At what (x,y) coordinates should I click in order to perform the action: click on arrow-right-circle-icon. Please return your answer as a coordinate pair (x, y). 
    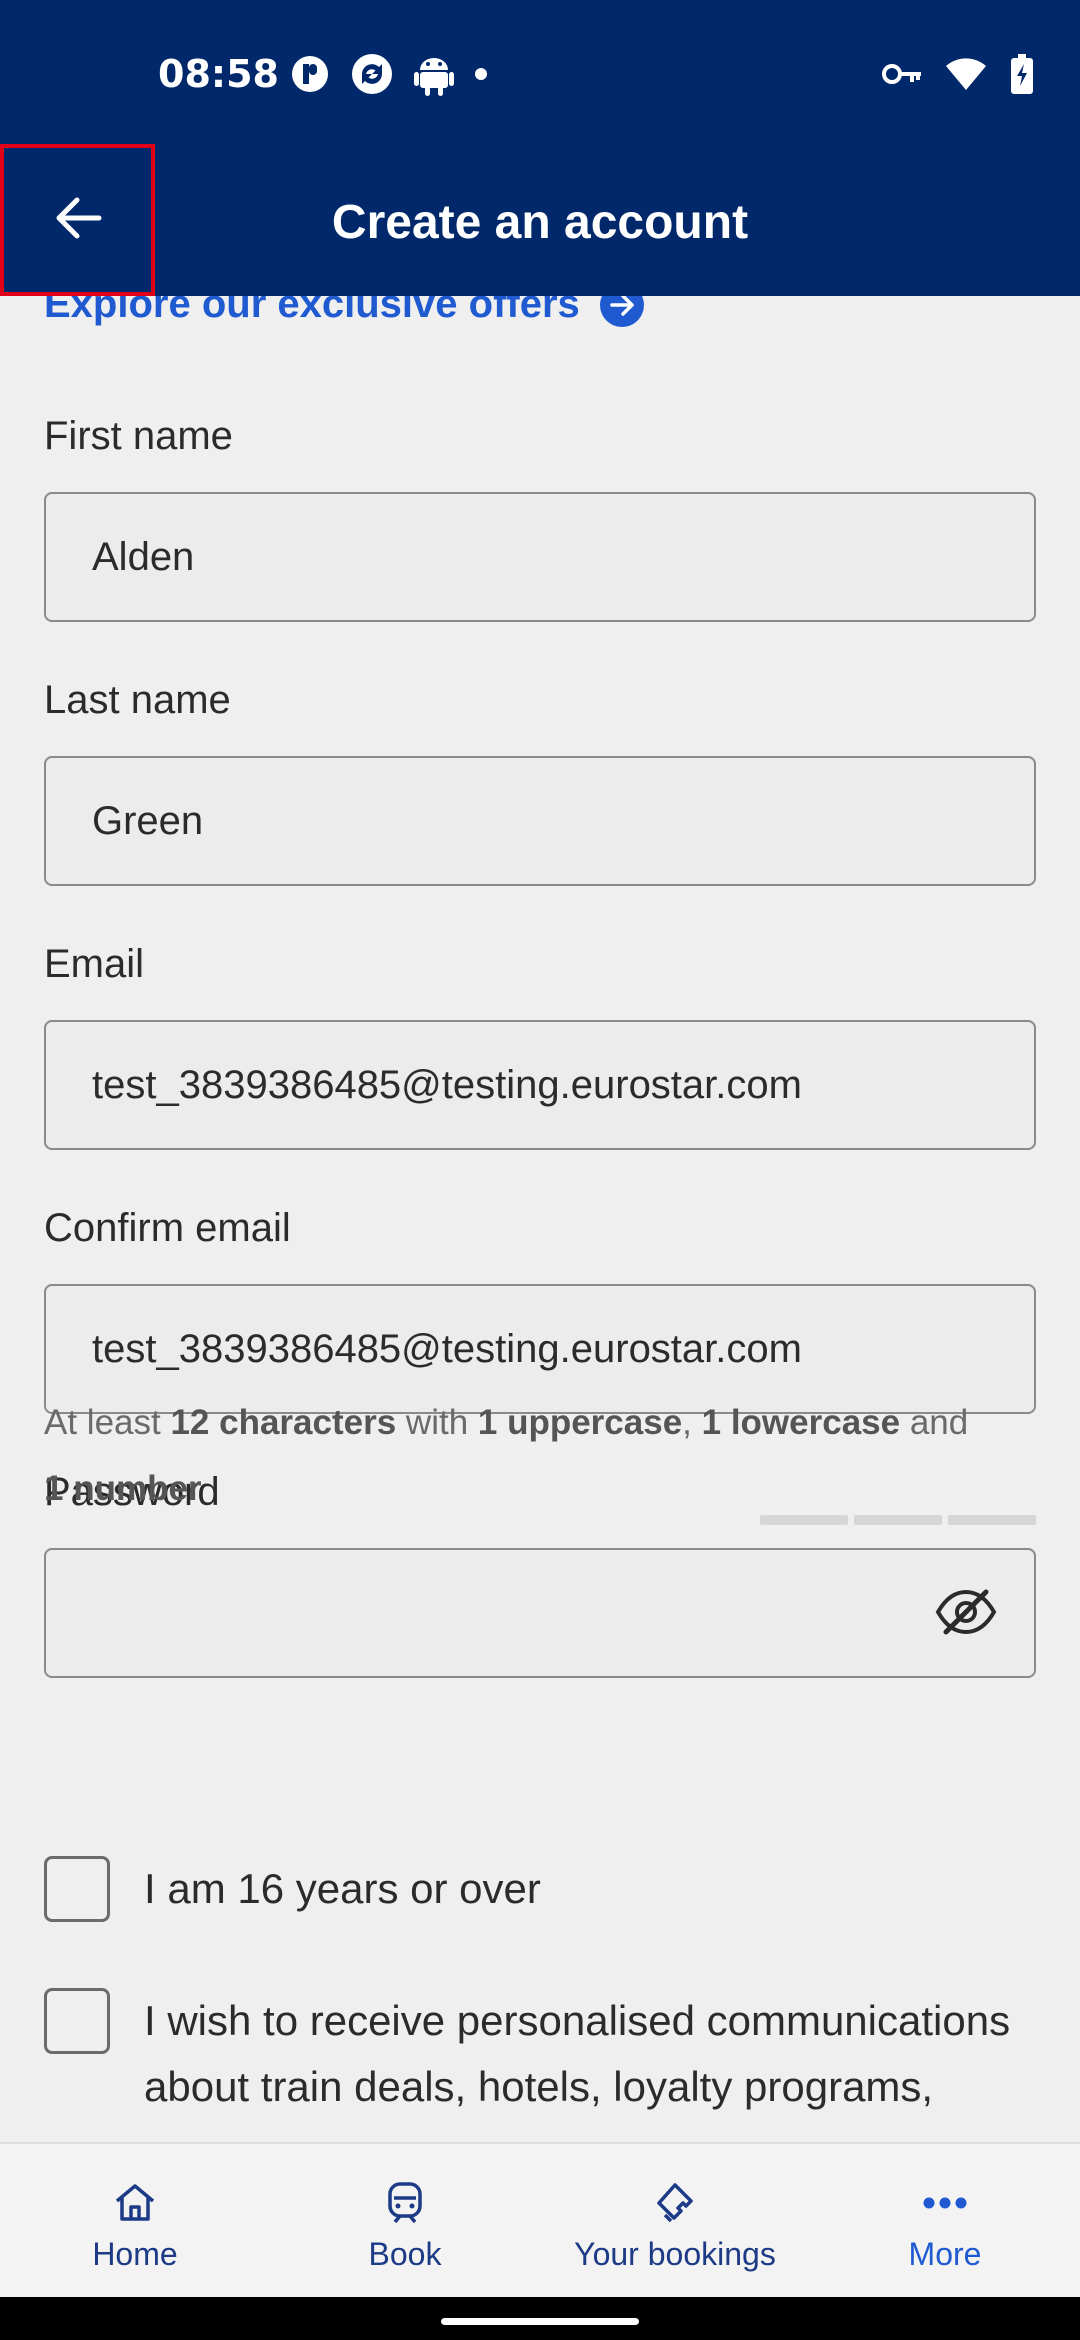
    Looking at the image, I should click on (621, 311).